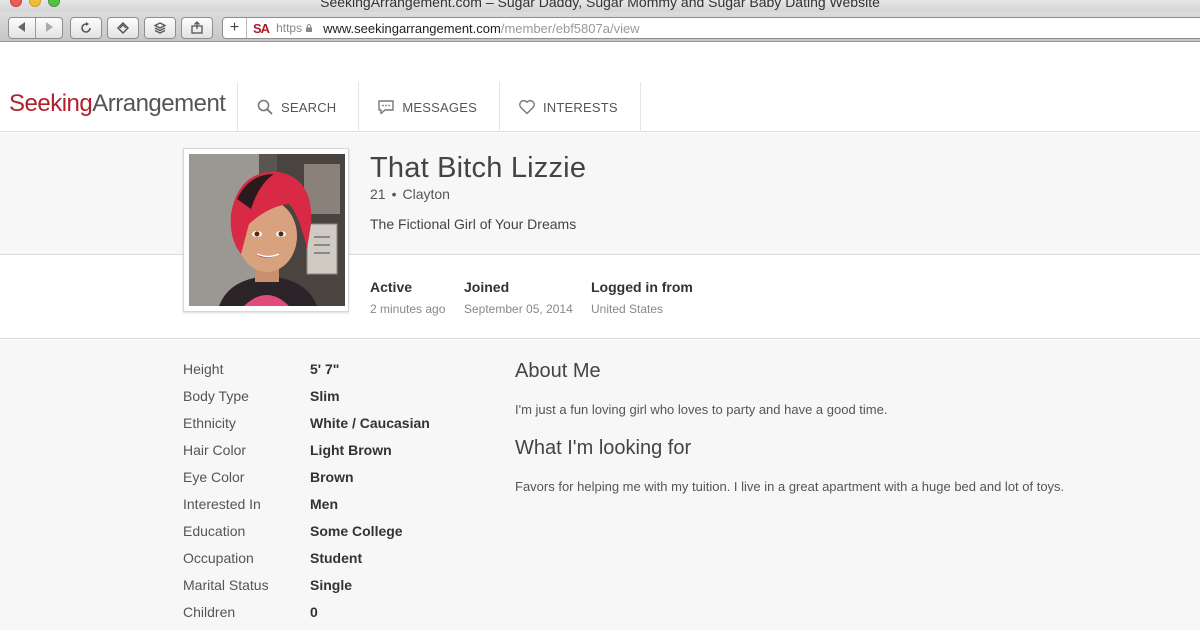 This screenshot has width=1200, height=631. I want to click on share-icon, so click(197, 27).